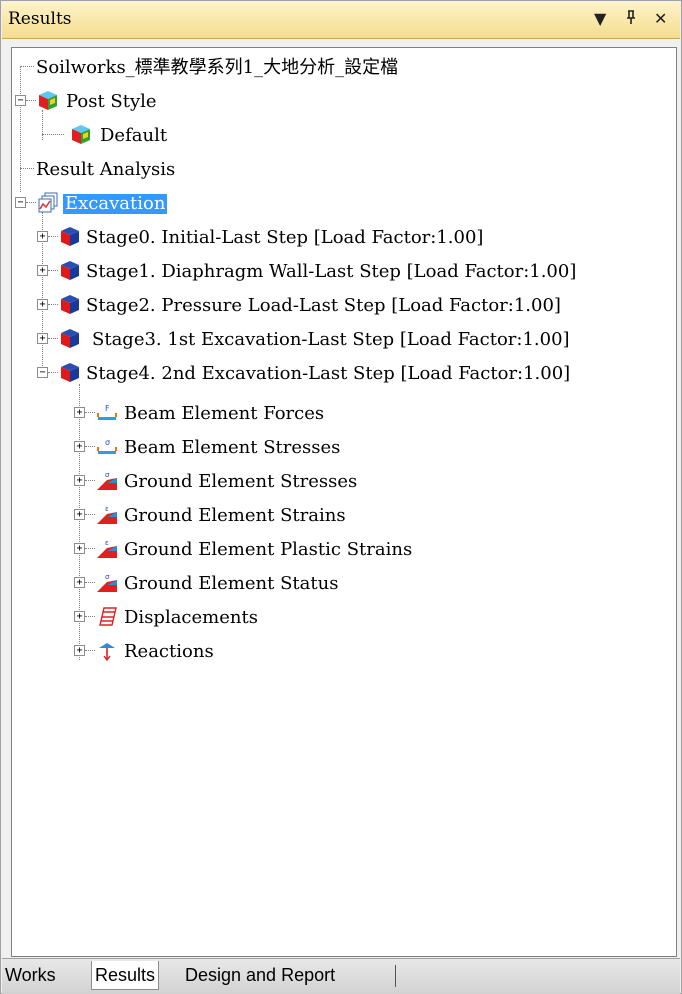 The width and height of the screenshot is (682, 994). What do you see at coordinates (341, 20) in the screenshot?
I see `panel-titlebar: Results ▼ ✕` at bounding box center [341, 20].